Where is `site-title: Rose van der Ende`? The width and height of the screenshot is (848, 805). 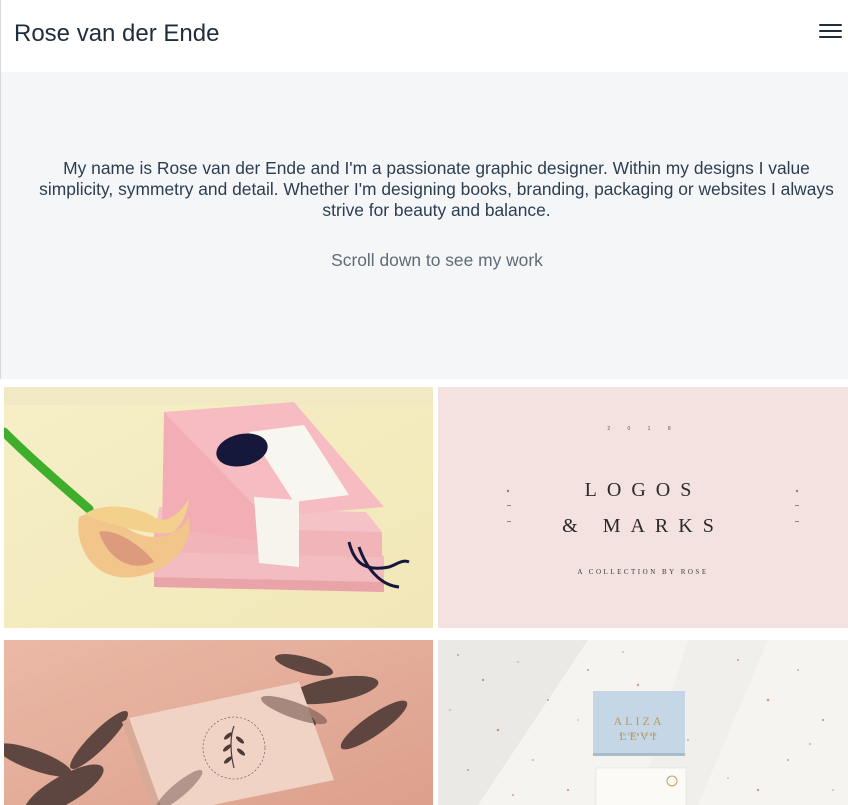
site-title: Rose van der Ende is located at coordinates (116, 34).